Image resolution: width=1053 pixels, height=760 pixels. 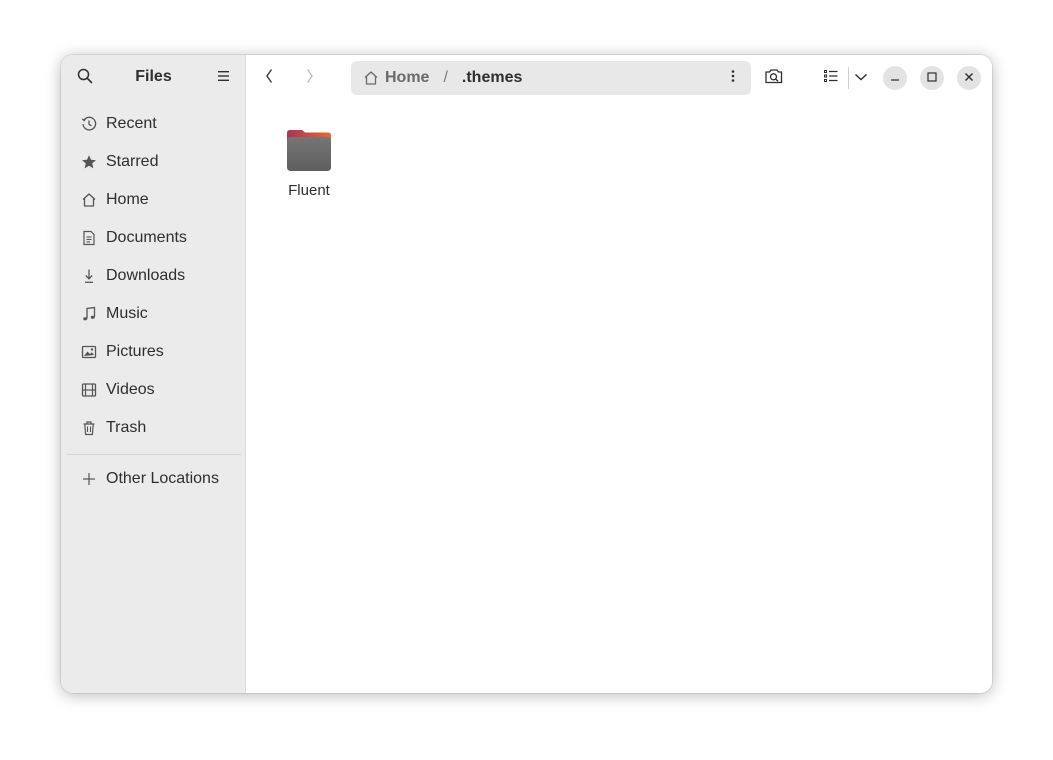 What do you see at coordinates (89, 276) in the screenshot?
I see `download-icon` at bounding box center [89, 276].